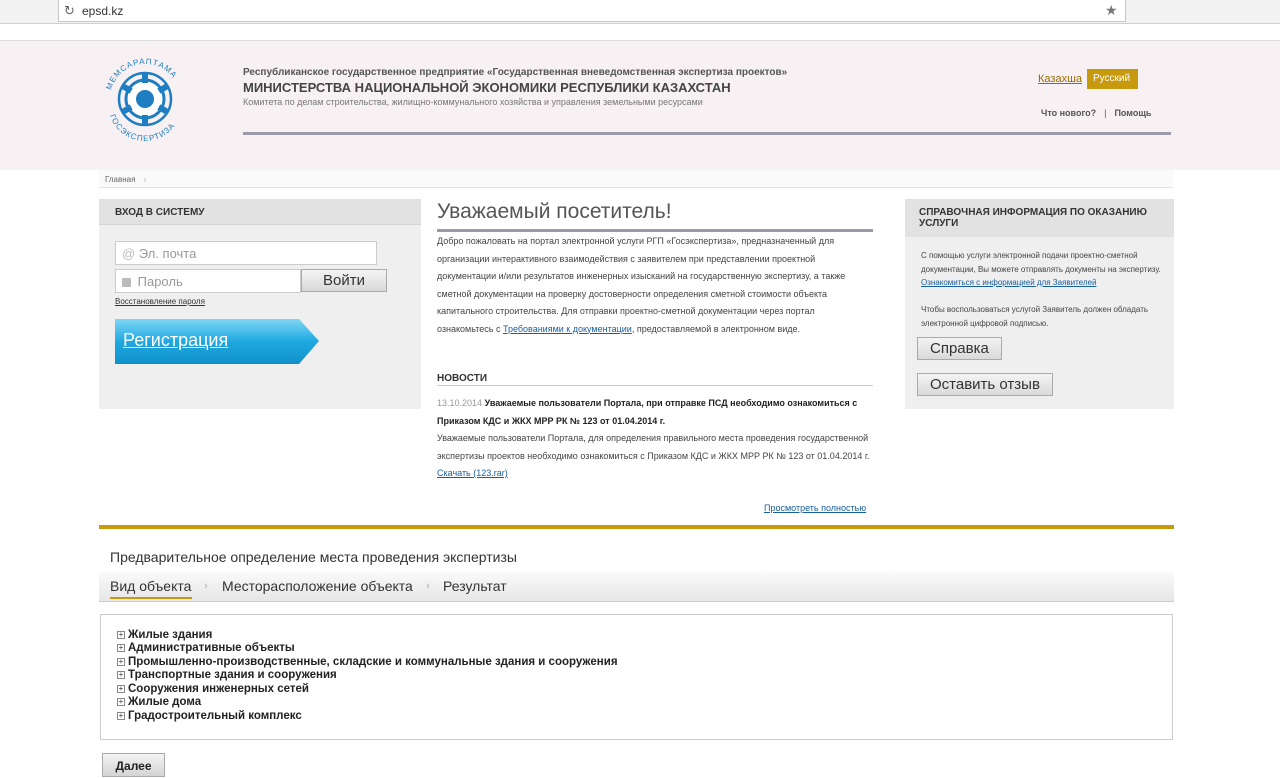 This screenshot has height=778, width=1280. Describe the element at coordinates (567, 329) in the screenshot. I see `requirements-link: Требованиями к документации` at that location.